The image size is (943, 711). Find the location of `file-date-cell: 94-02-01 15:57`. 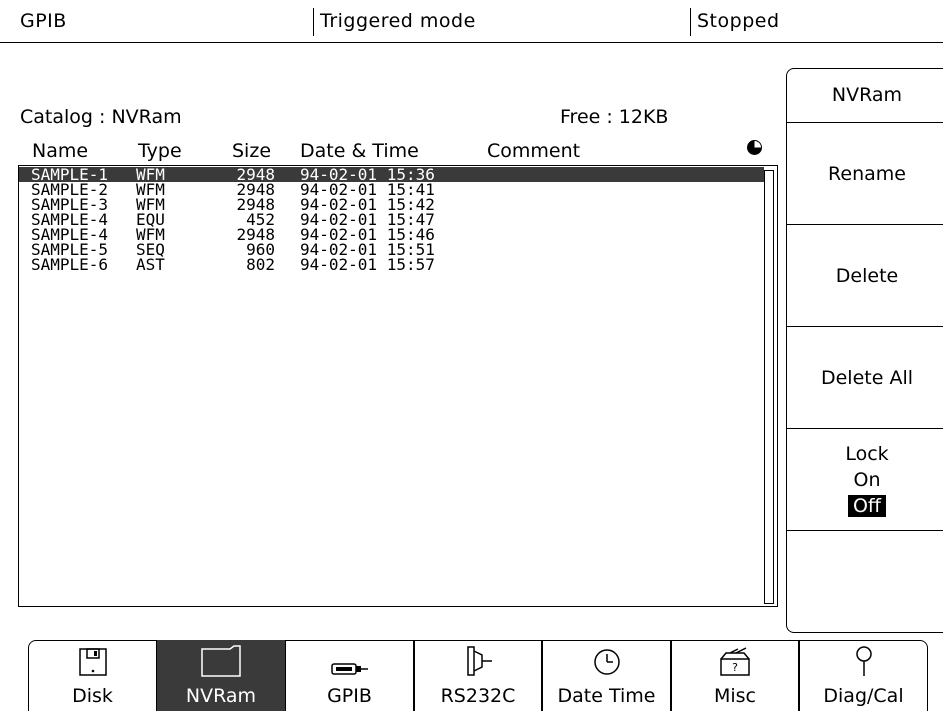

file-date-cell: 94-02-01 15:57 is located at coordinates (367, 264).